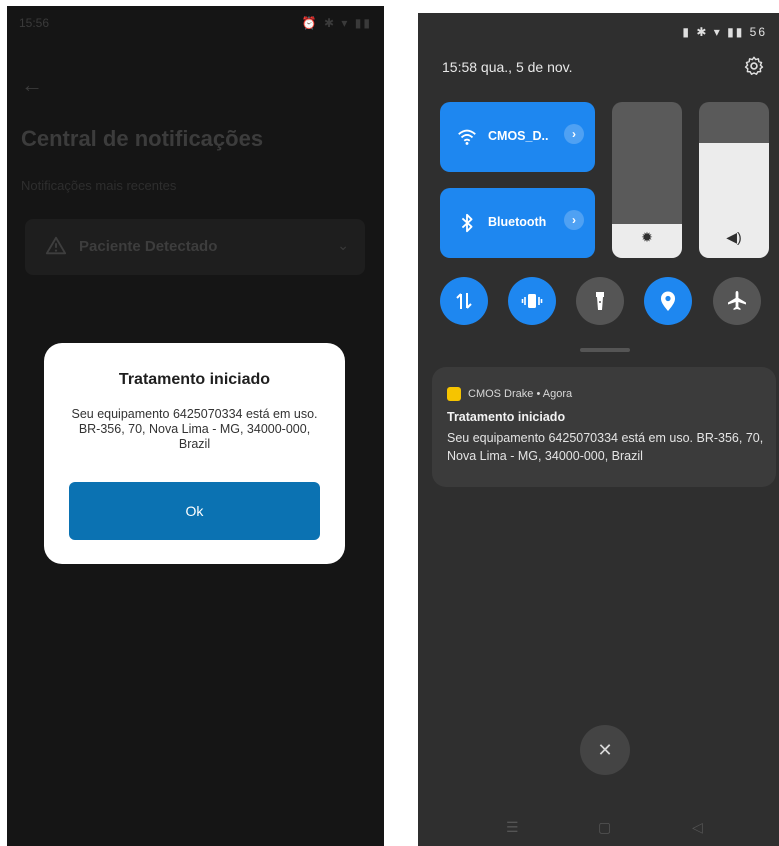  Describe the element at coordinates (605, 350) in the screenshot. I see `drag-handle` at that location.